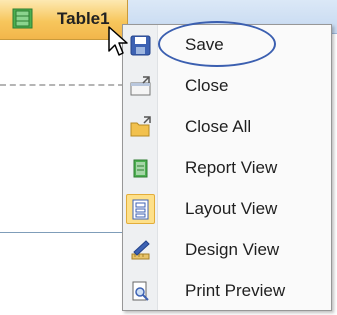 The height and width of the screenshot is (315, 337). Describe the element at coordinates (140, 127) in the screenshot. I see `close-all-folder-icon` at that location.